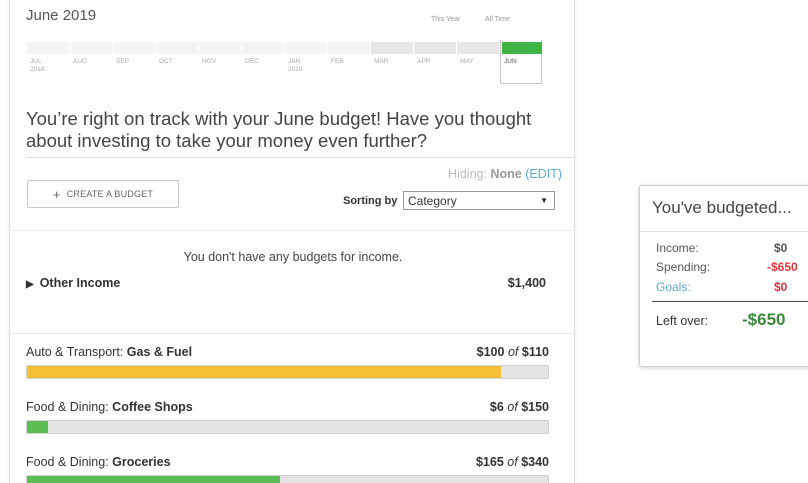  I want to click on budget-subcategory: Gas & Fuel, so click(159, 352).